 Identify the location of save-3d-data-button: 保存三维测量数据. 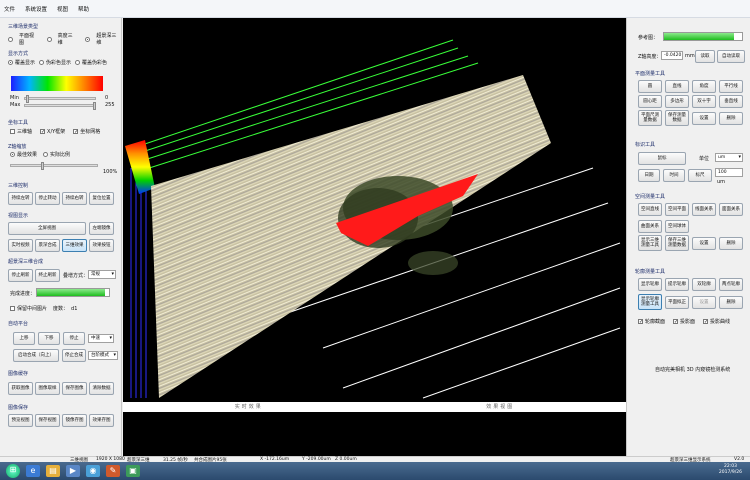
(677, 243).